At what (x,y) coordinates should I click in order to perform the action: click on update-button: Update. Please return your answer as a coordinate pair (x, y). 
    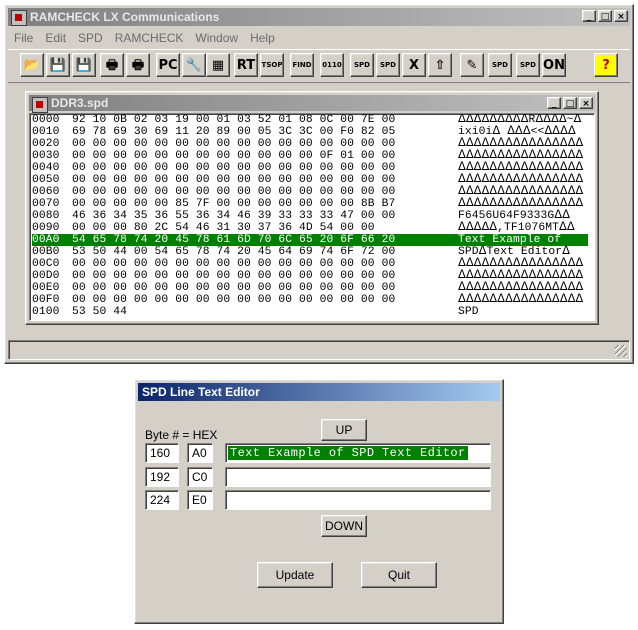
    Looking at the image, I should click on (295, 575).